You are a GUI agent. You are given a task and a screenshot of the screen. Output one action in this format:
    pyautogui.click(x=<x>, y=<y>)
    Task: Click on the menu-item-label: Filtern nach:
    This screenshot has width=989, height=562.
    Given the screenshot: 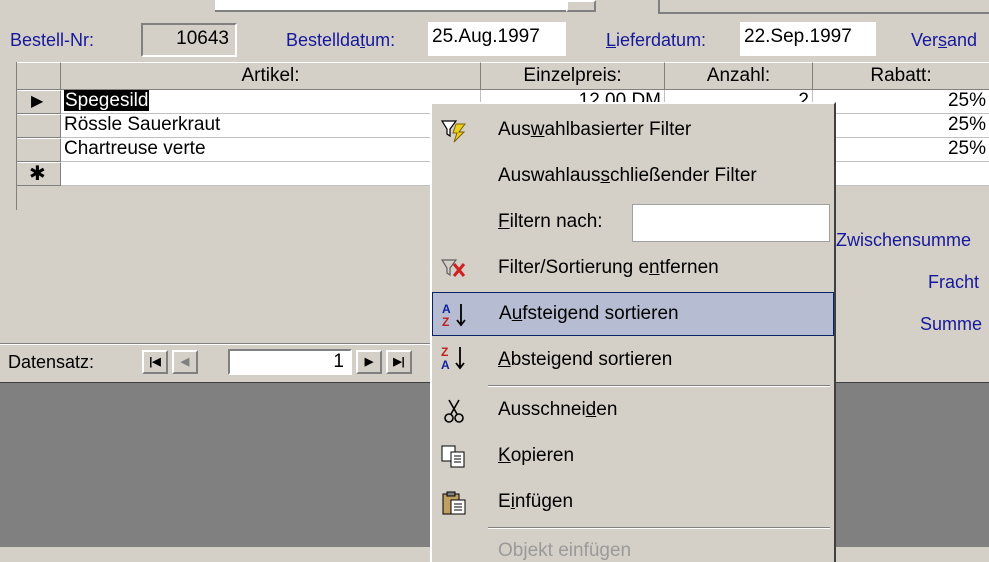 What is the action you would take?
    pyautogui.click(x=550, y=221)
    